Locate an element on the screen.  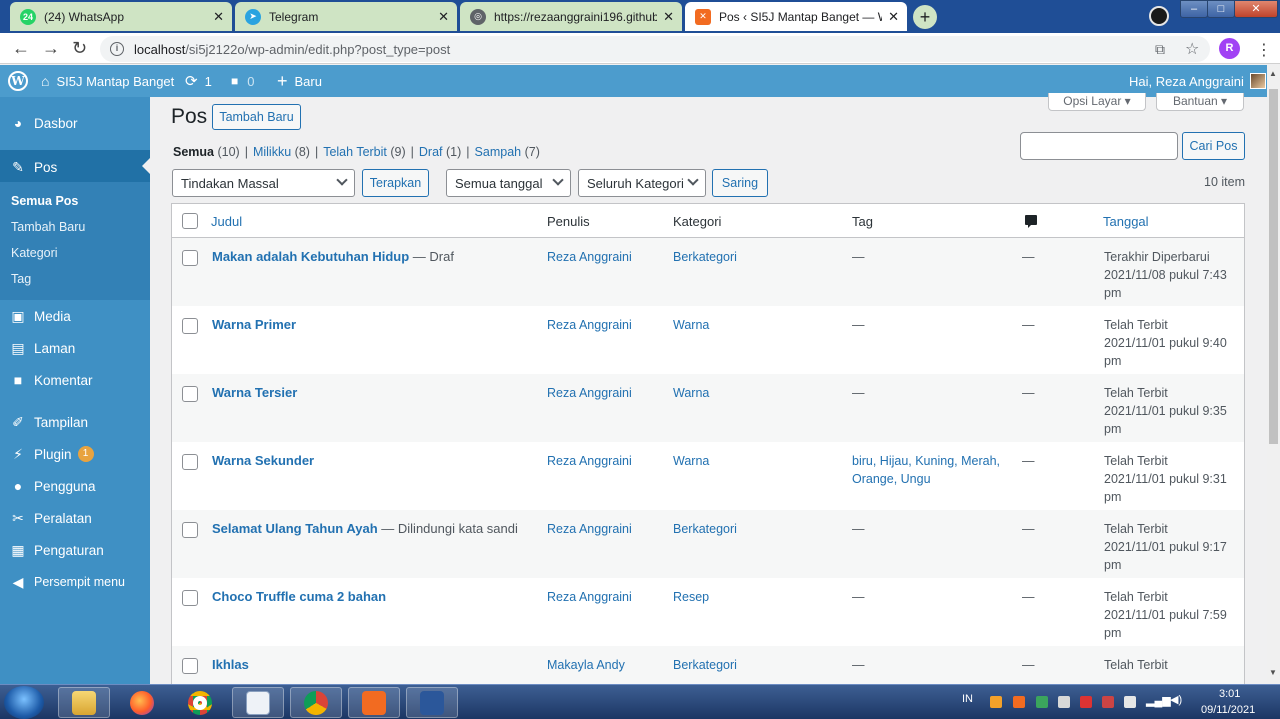
volume-icon: ◀) is located at coordinates (1176, 699).